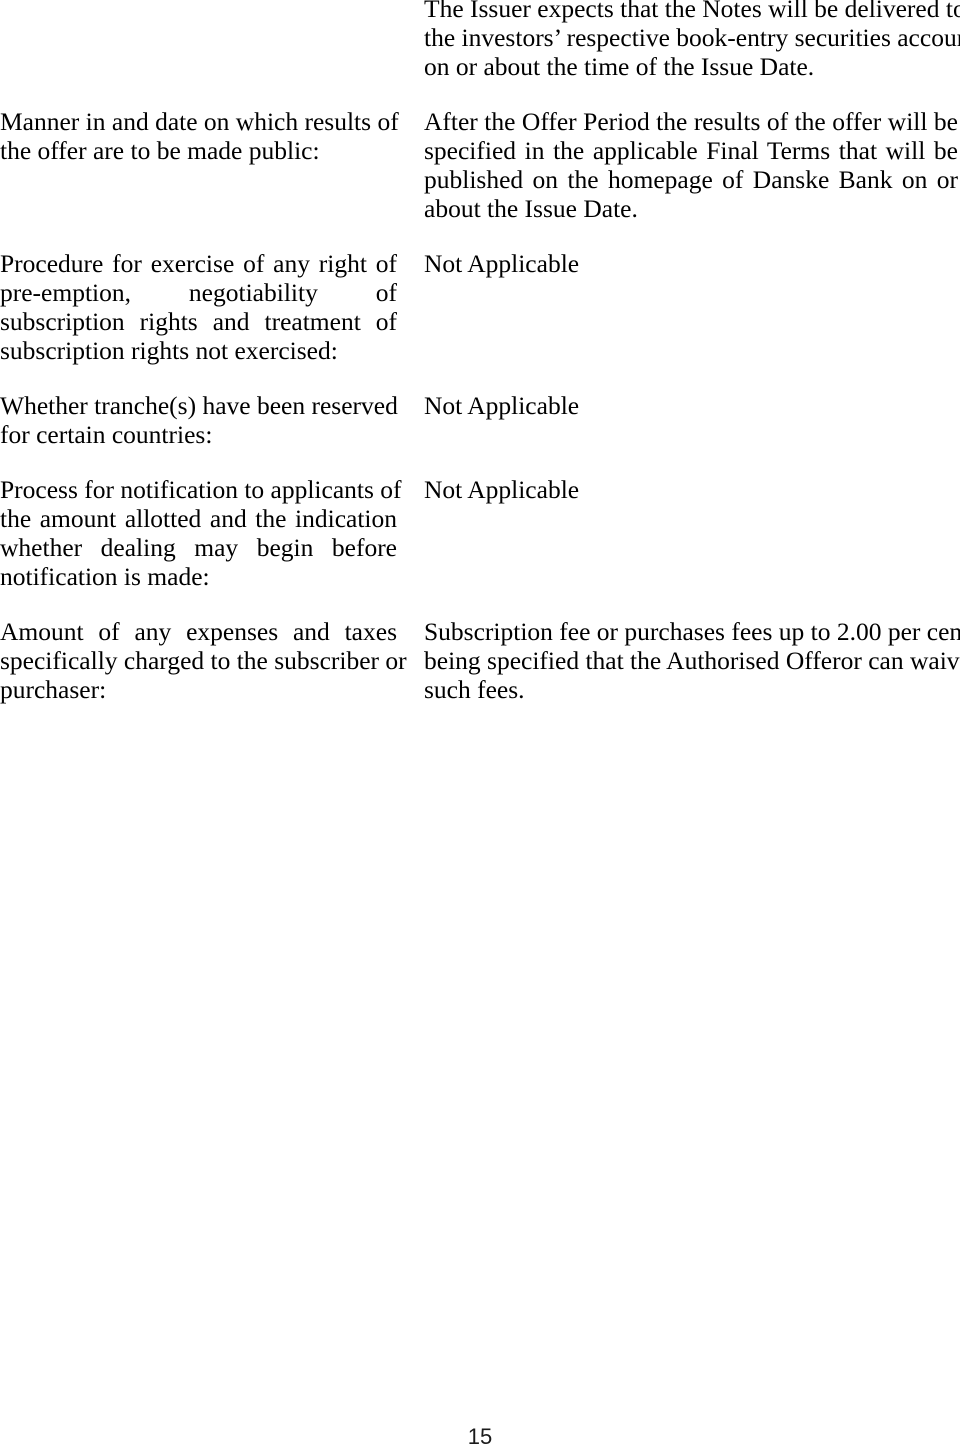 The height and width of the screenshot is (1453, 960). I want to click on label-line: for certain countries:, so click(106, 434).